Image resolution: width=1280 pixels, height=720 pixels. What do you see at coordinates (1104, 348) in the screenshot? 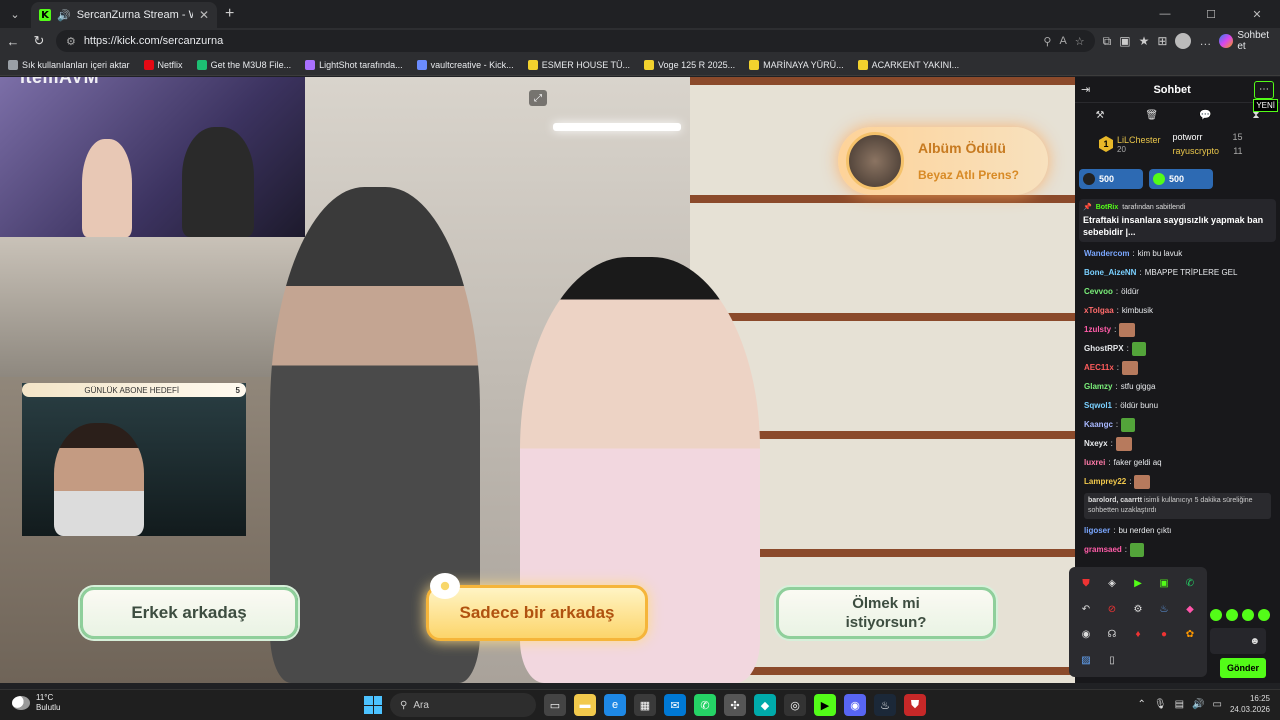
I see `chat-username: GhostRPX` at bounding box center [1104, 348].